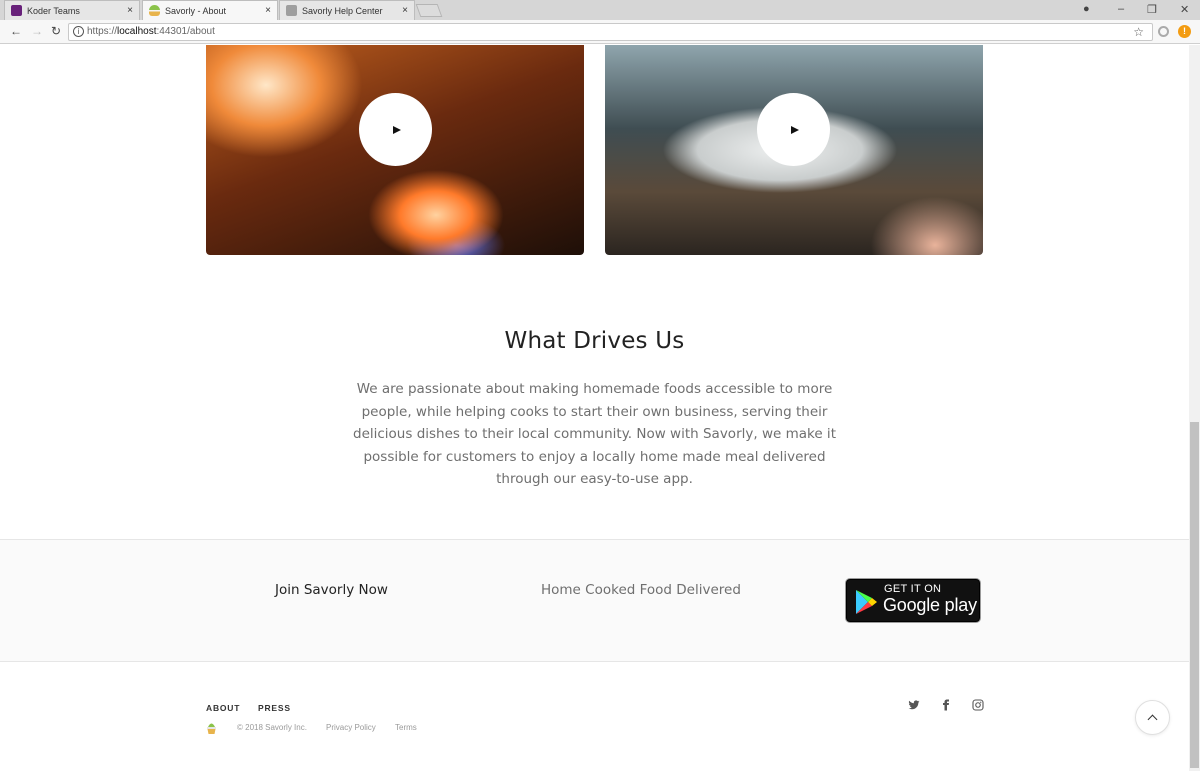 The height and width of the screenshot is (771, 1200). Describe the element at coordinates (185, 31) in the screenshot. I see `url-path: :44301/about` at that location.